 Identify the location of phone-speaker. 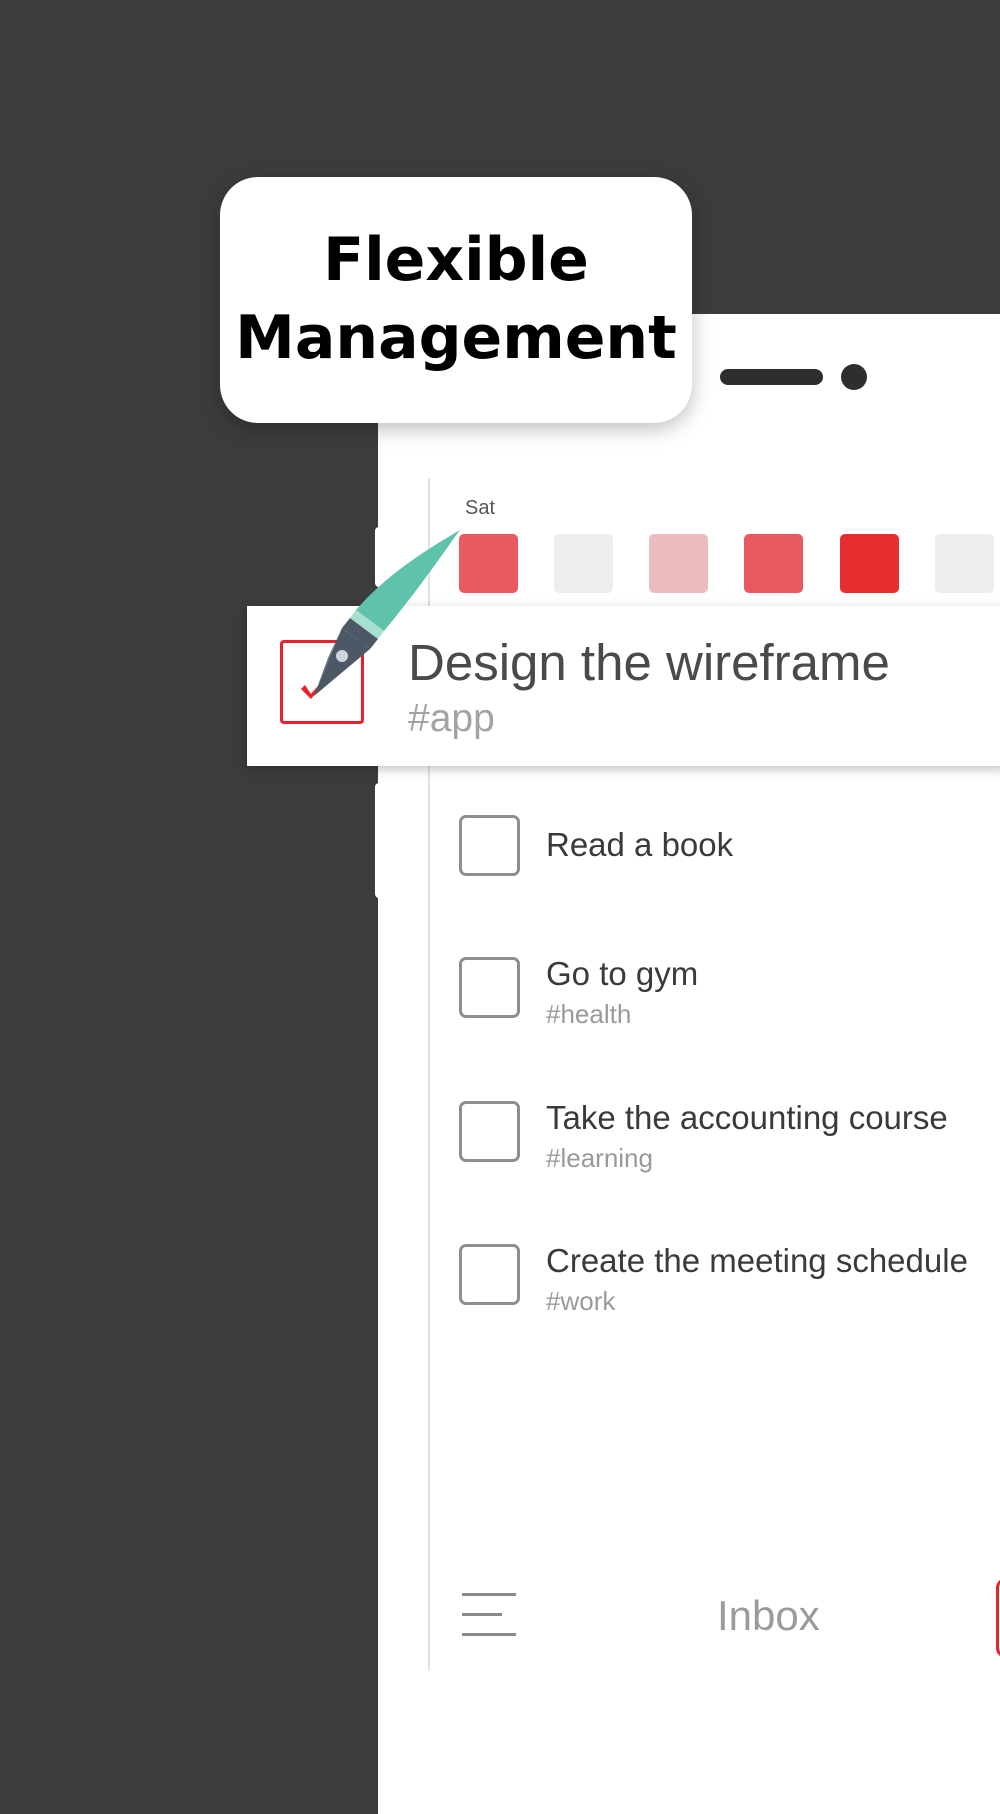
(771, 377).